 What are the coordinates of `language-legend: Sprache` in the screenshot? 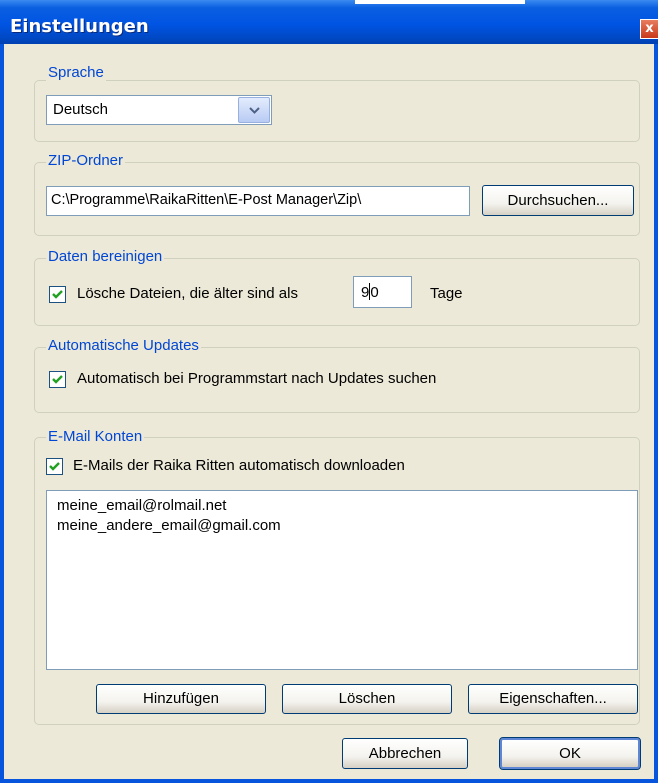 It's located at (76, 72).